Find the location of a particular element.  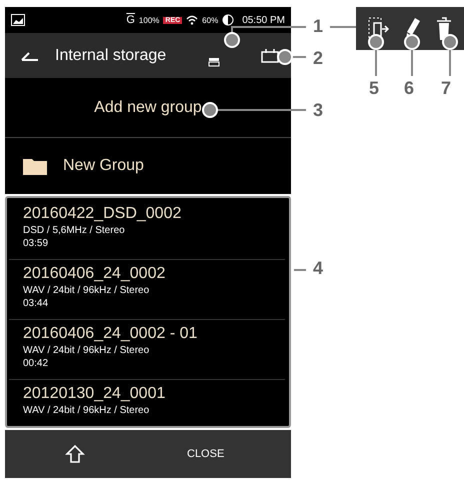

battery-level: 100% is located at coordinates (149, 20).